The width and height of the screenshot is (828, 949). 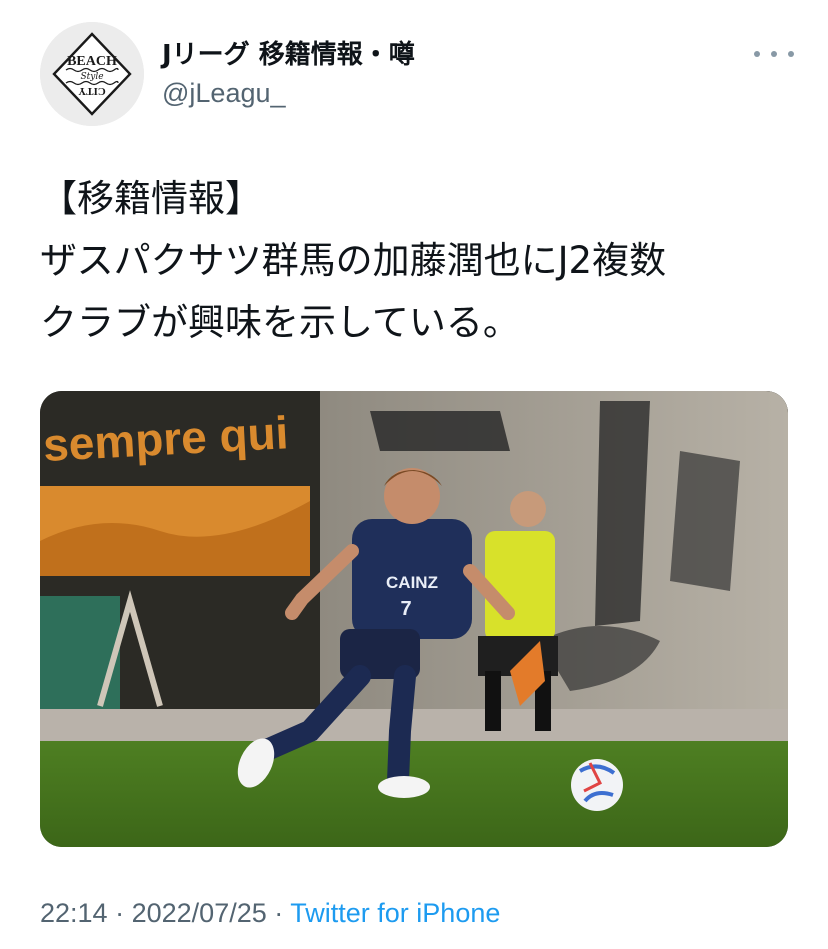 I want to click on jersey-number: 7, so click(x=405, y=609).